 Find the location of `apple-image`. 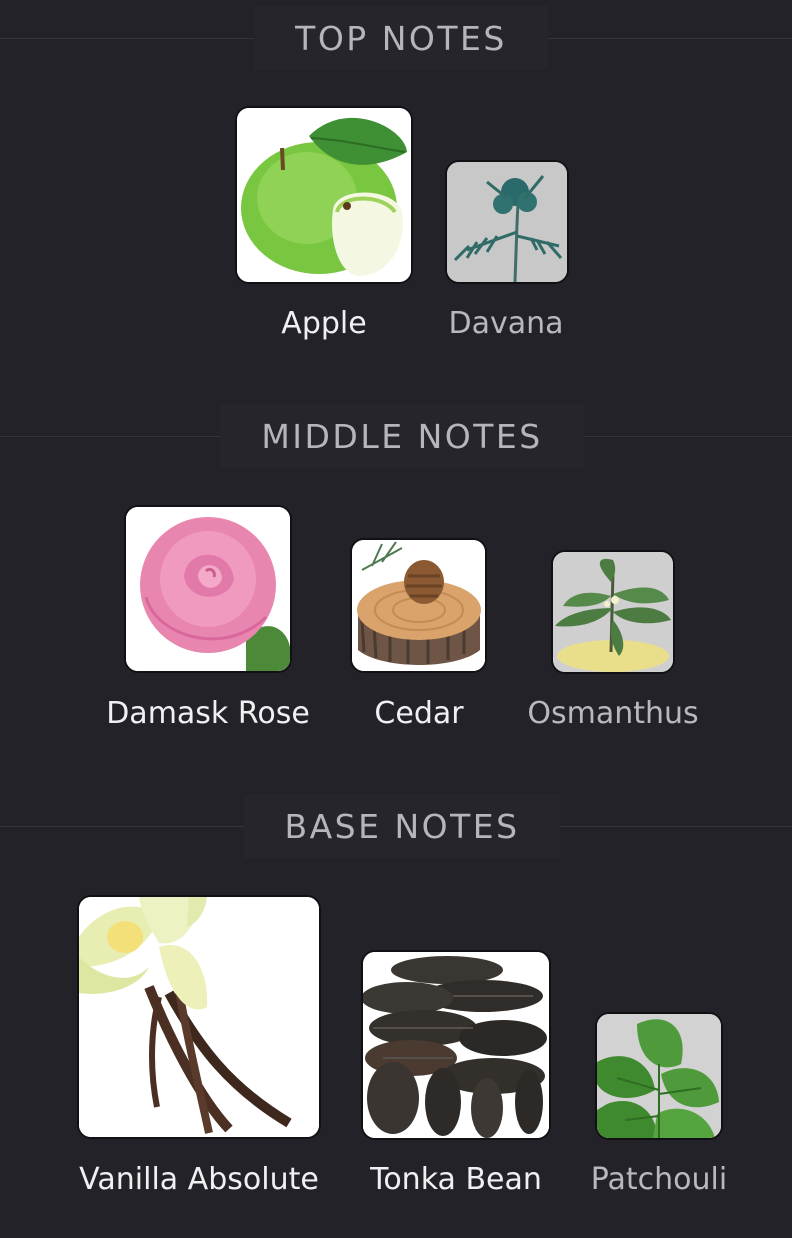

apple-image is located at coordinates (324, 195).